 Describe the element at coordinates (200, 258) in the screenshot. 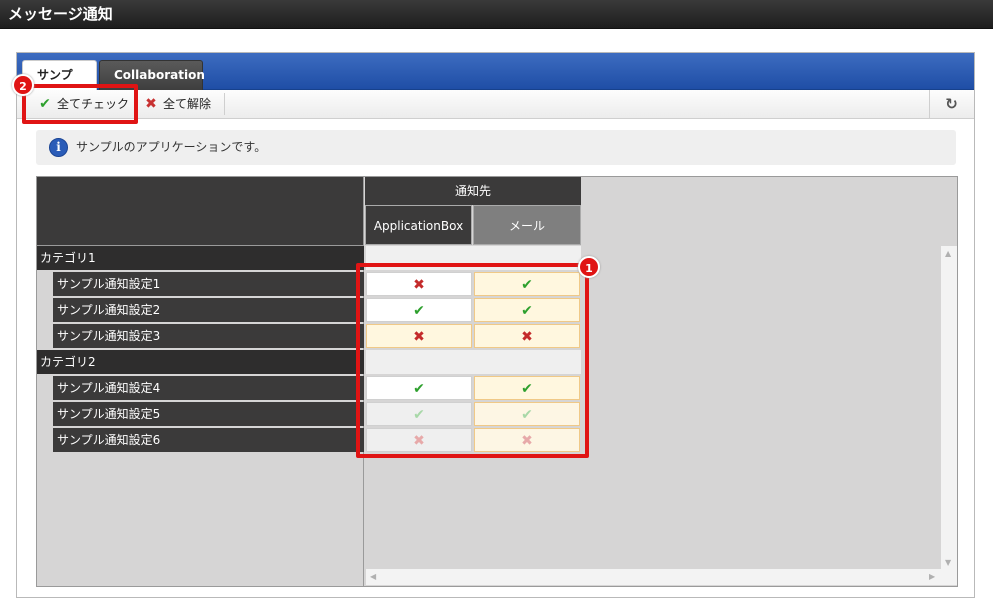

I see `category-row: カテゴリ1` at that location.